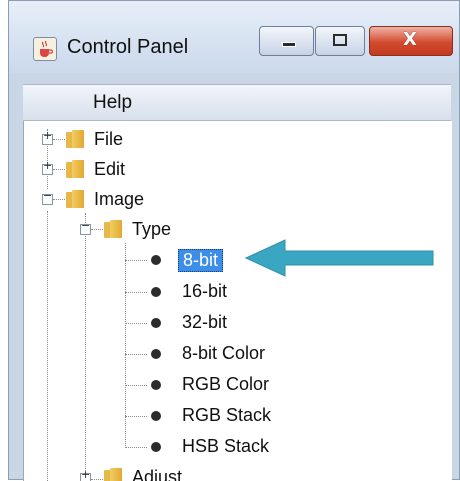 The image size is (460, 481). I want to click on maximize-icon, so click(340, 40).